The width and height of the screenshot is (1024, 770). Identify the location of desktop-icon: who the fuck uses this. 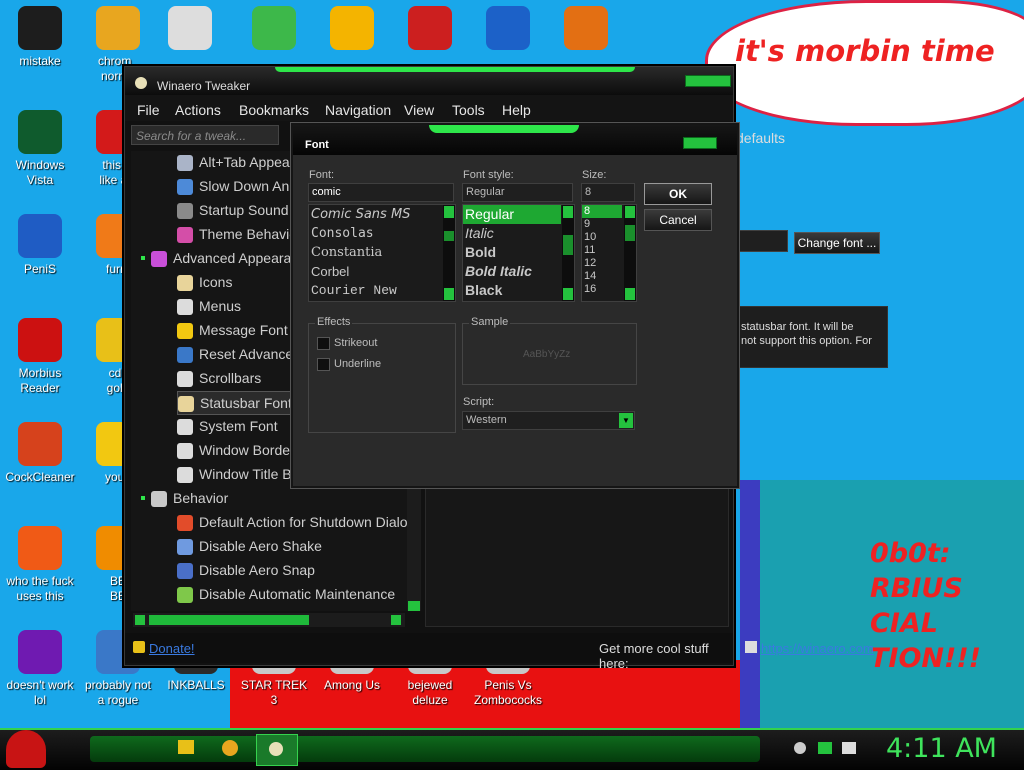
(40, 565).